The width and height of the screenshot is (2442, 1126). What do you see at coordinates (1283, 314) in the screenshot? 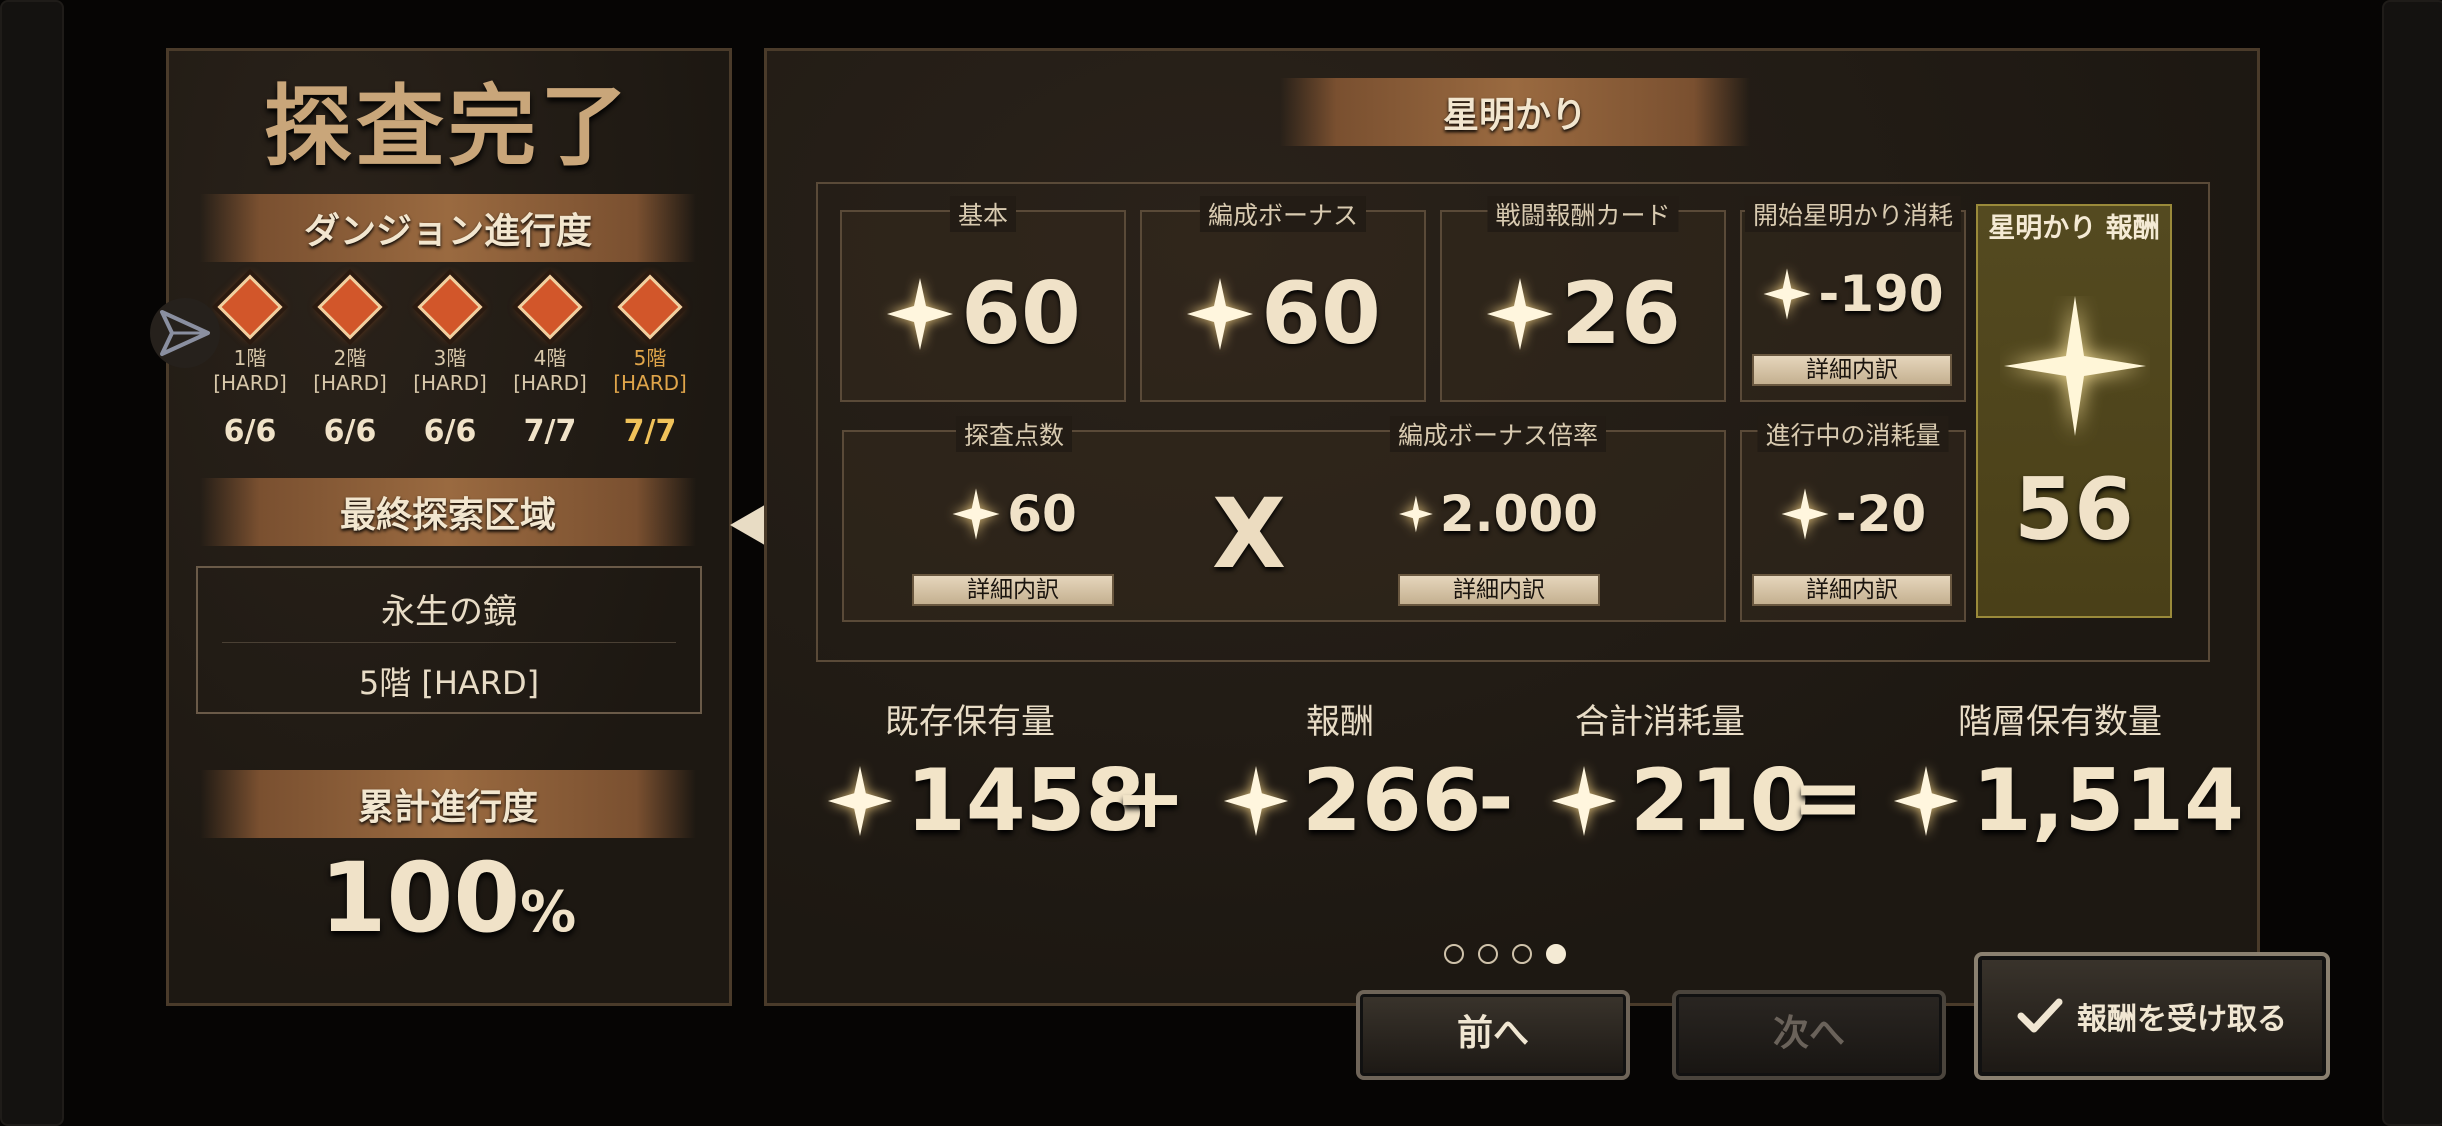
I see `formation-bonus-value: 60` at bounding box center [1283, 314].